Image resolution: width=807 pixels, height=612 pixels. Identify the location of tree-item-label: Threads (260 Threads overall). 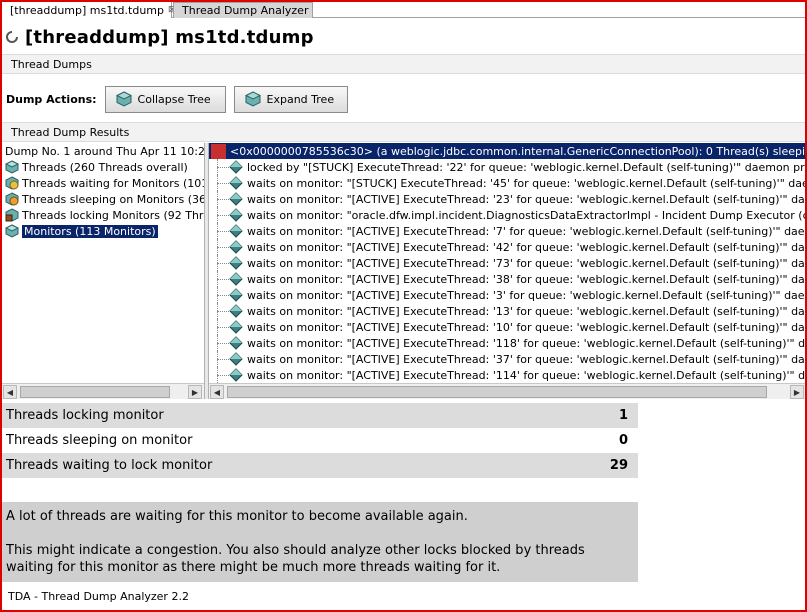
(105, 167).